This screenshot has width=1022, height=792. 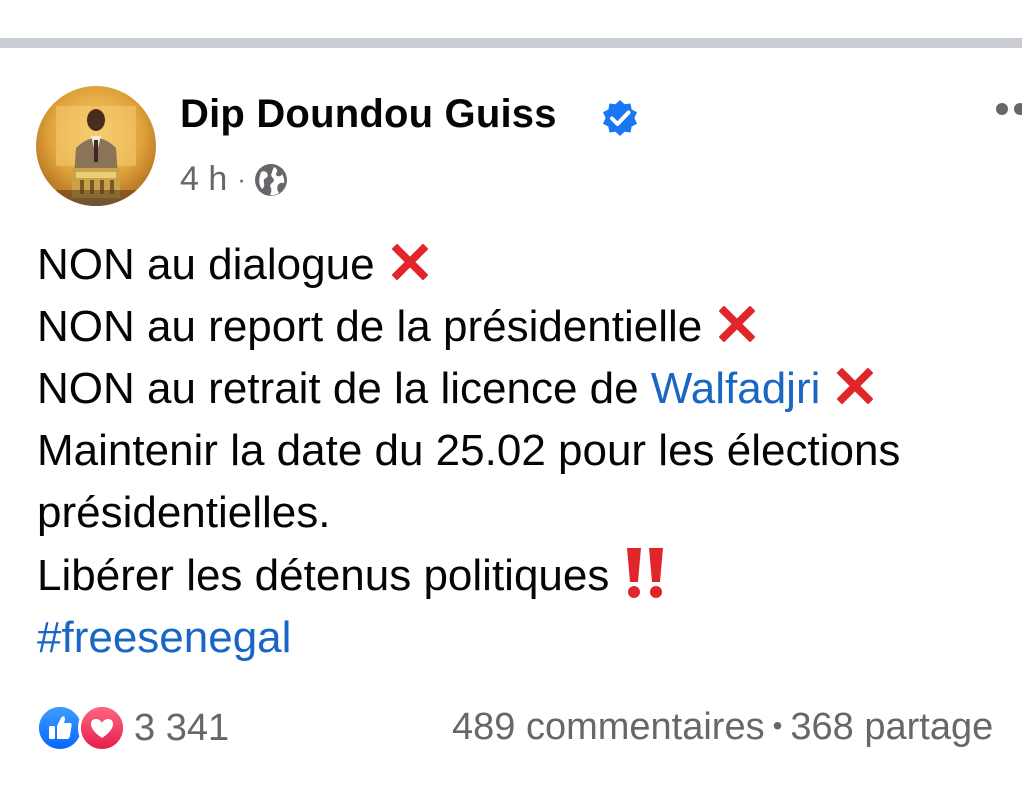 I want to click on post-line: Libérer les détenus politiques, so click(x=529, y=575).